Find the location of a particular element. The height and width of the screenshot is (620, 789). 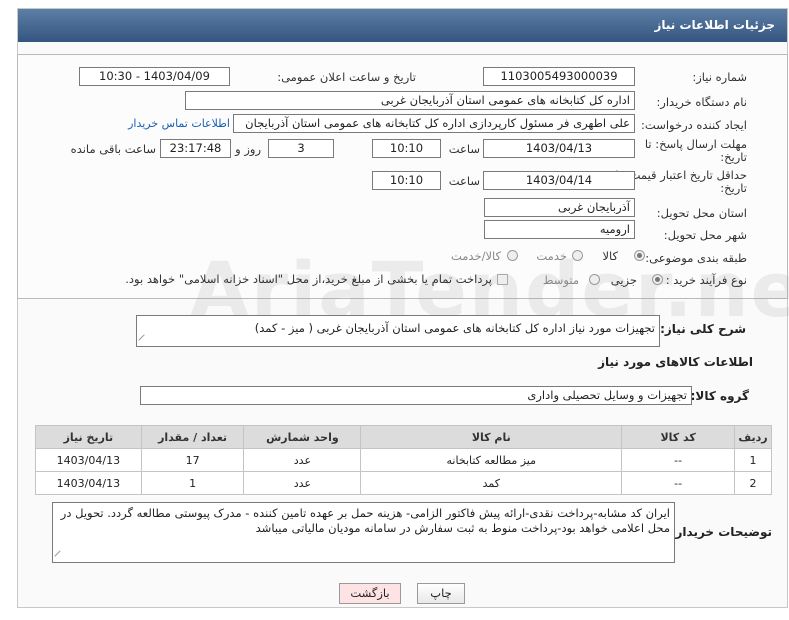

process-radio-minor is located at coordinates (657, 279).